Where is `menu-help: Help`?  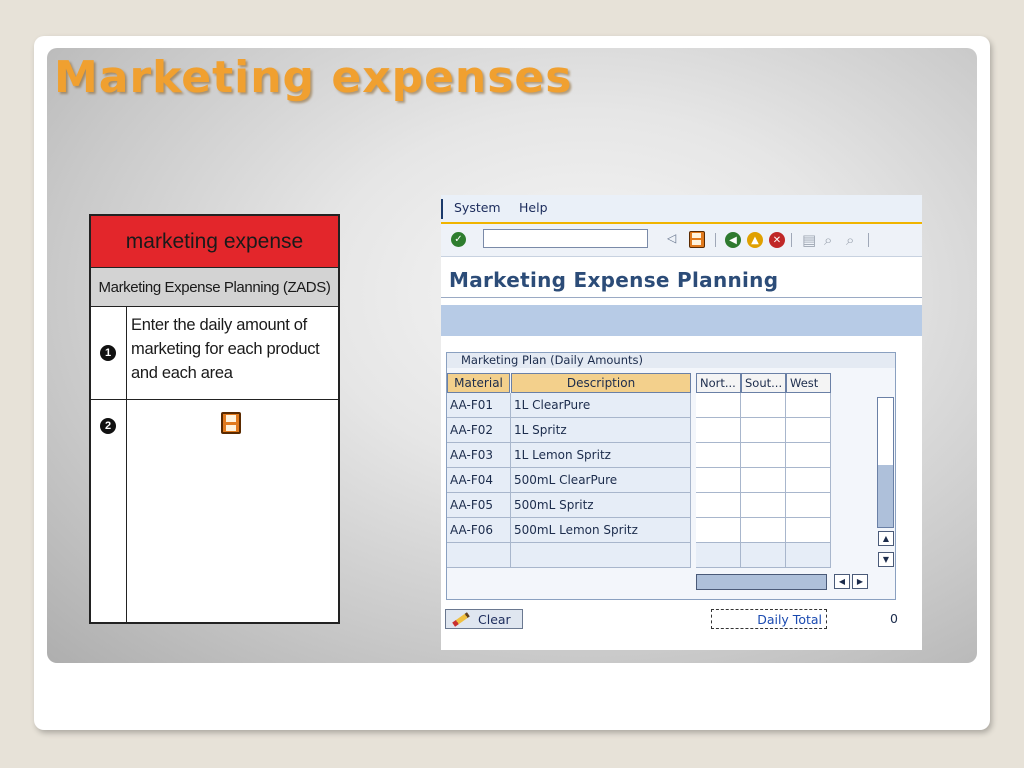
menu-help: Help is located at coordinates (533, 207).